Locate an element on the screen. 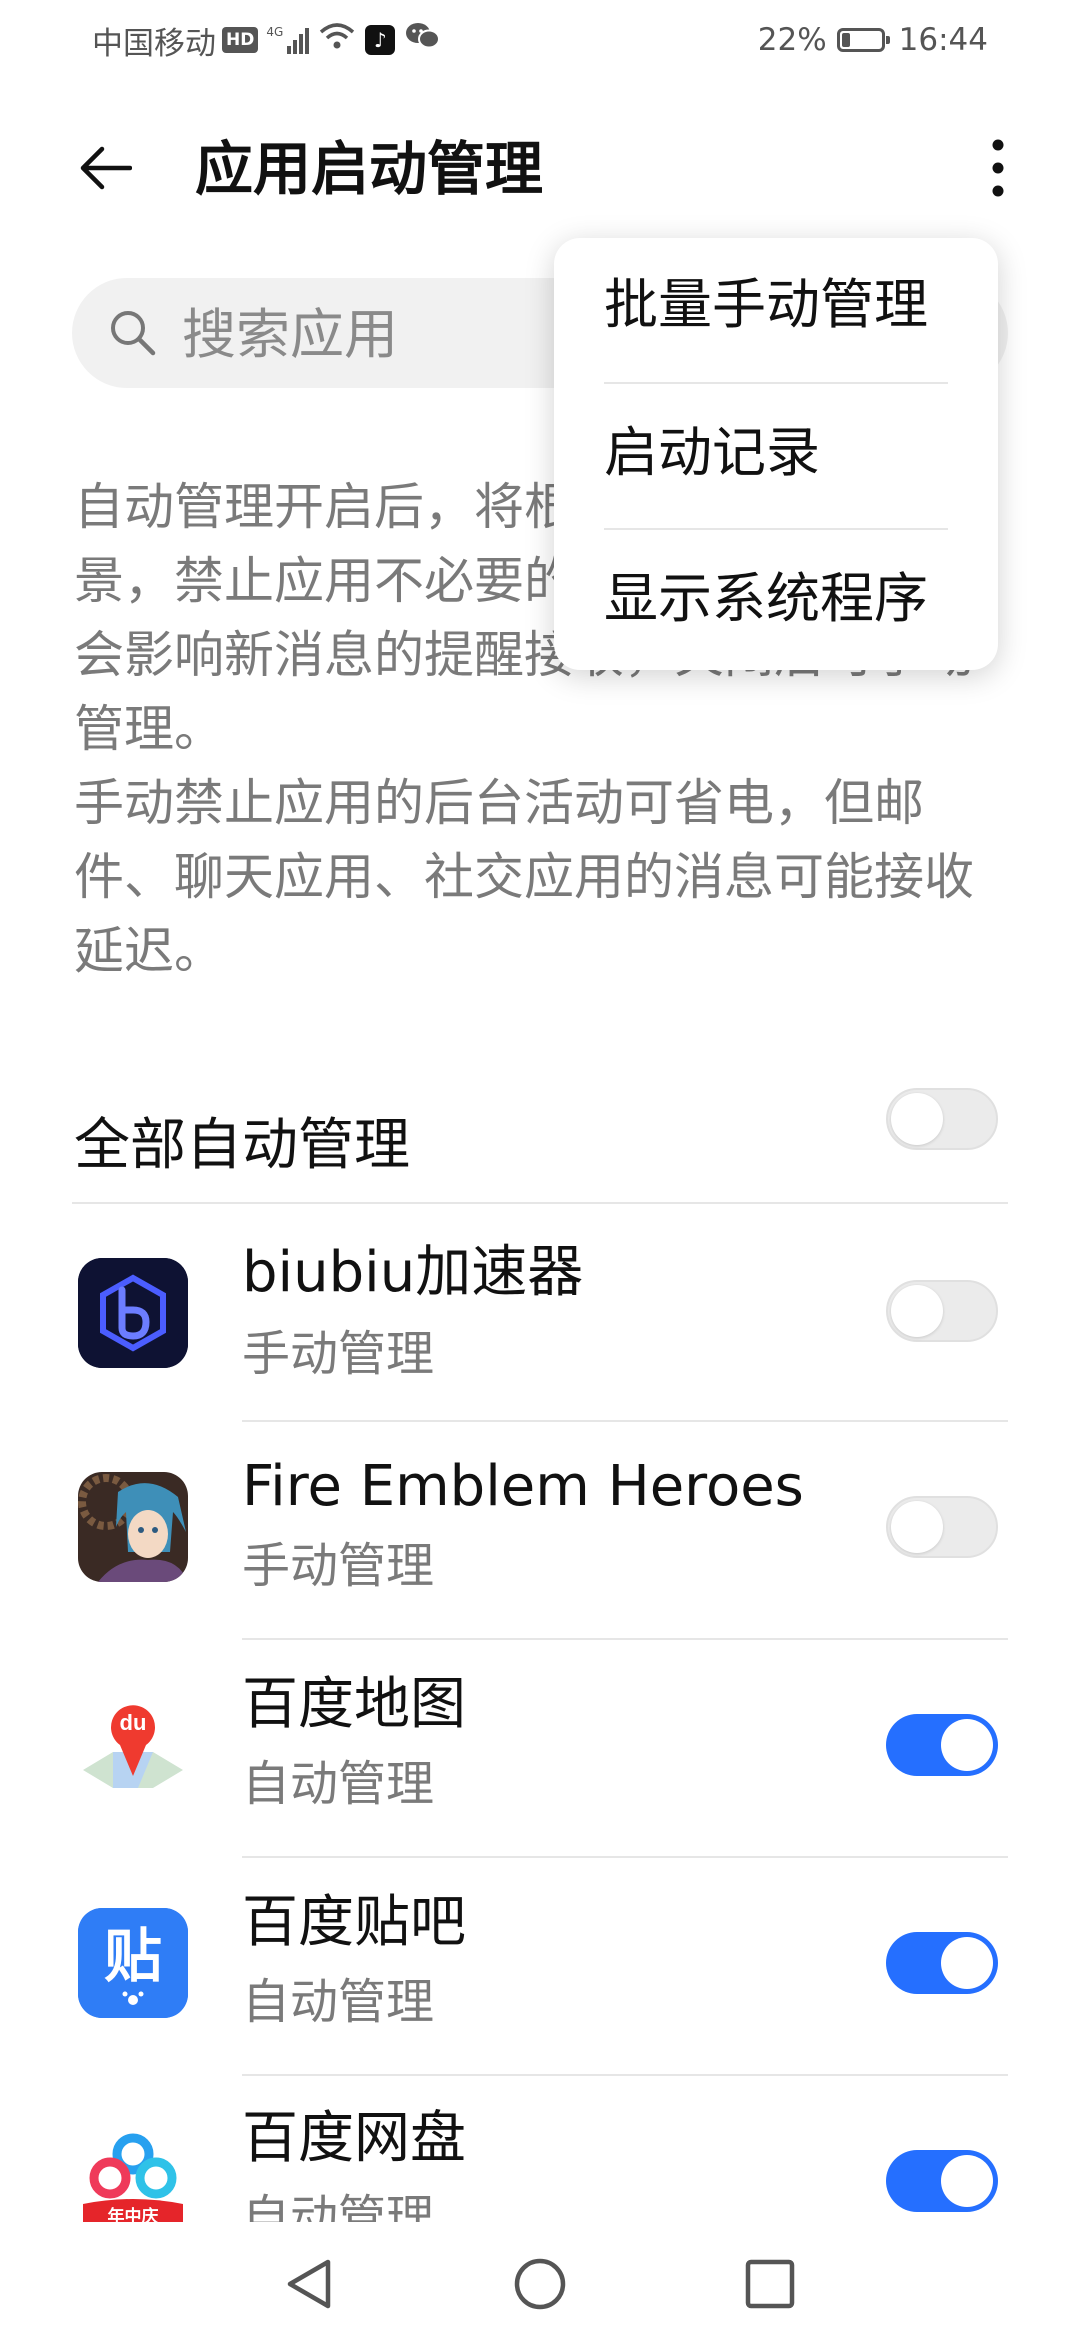 The height and width of the screenshot is (2340, 1080). app-toggle-fire-emblem-heroes is located at coordinates (942, 1527).